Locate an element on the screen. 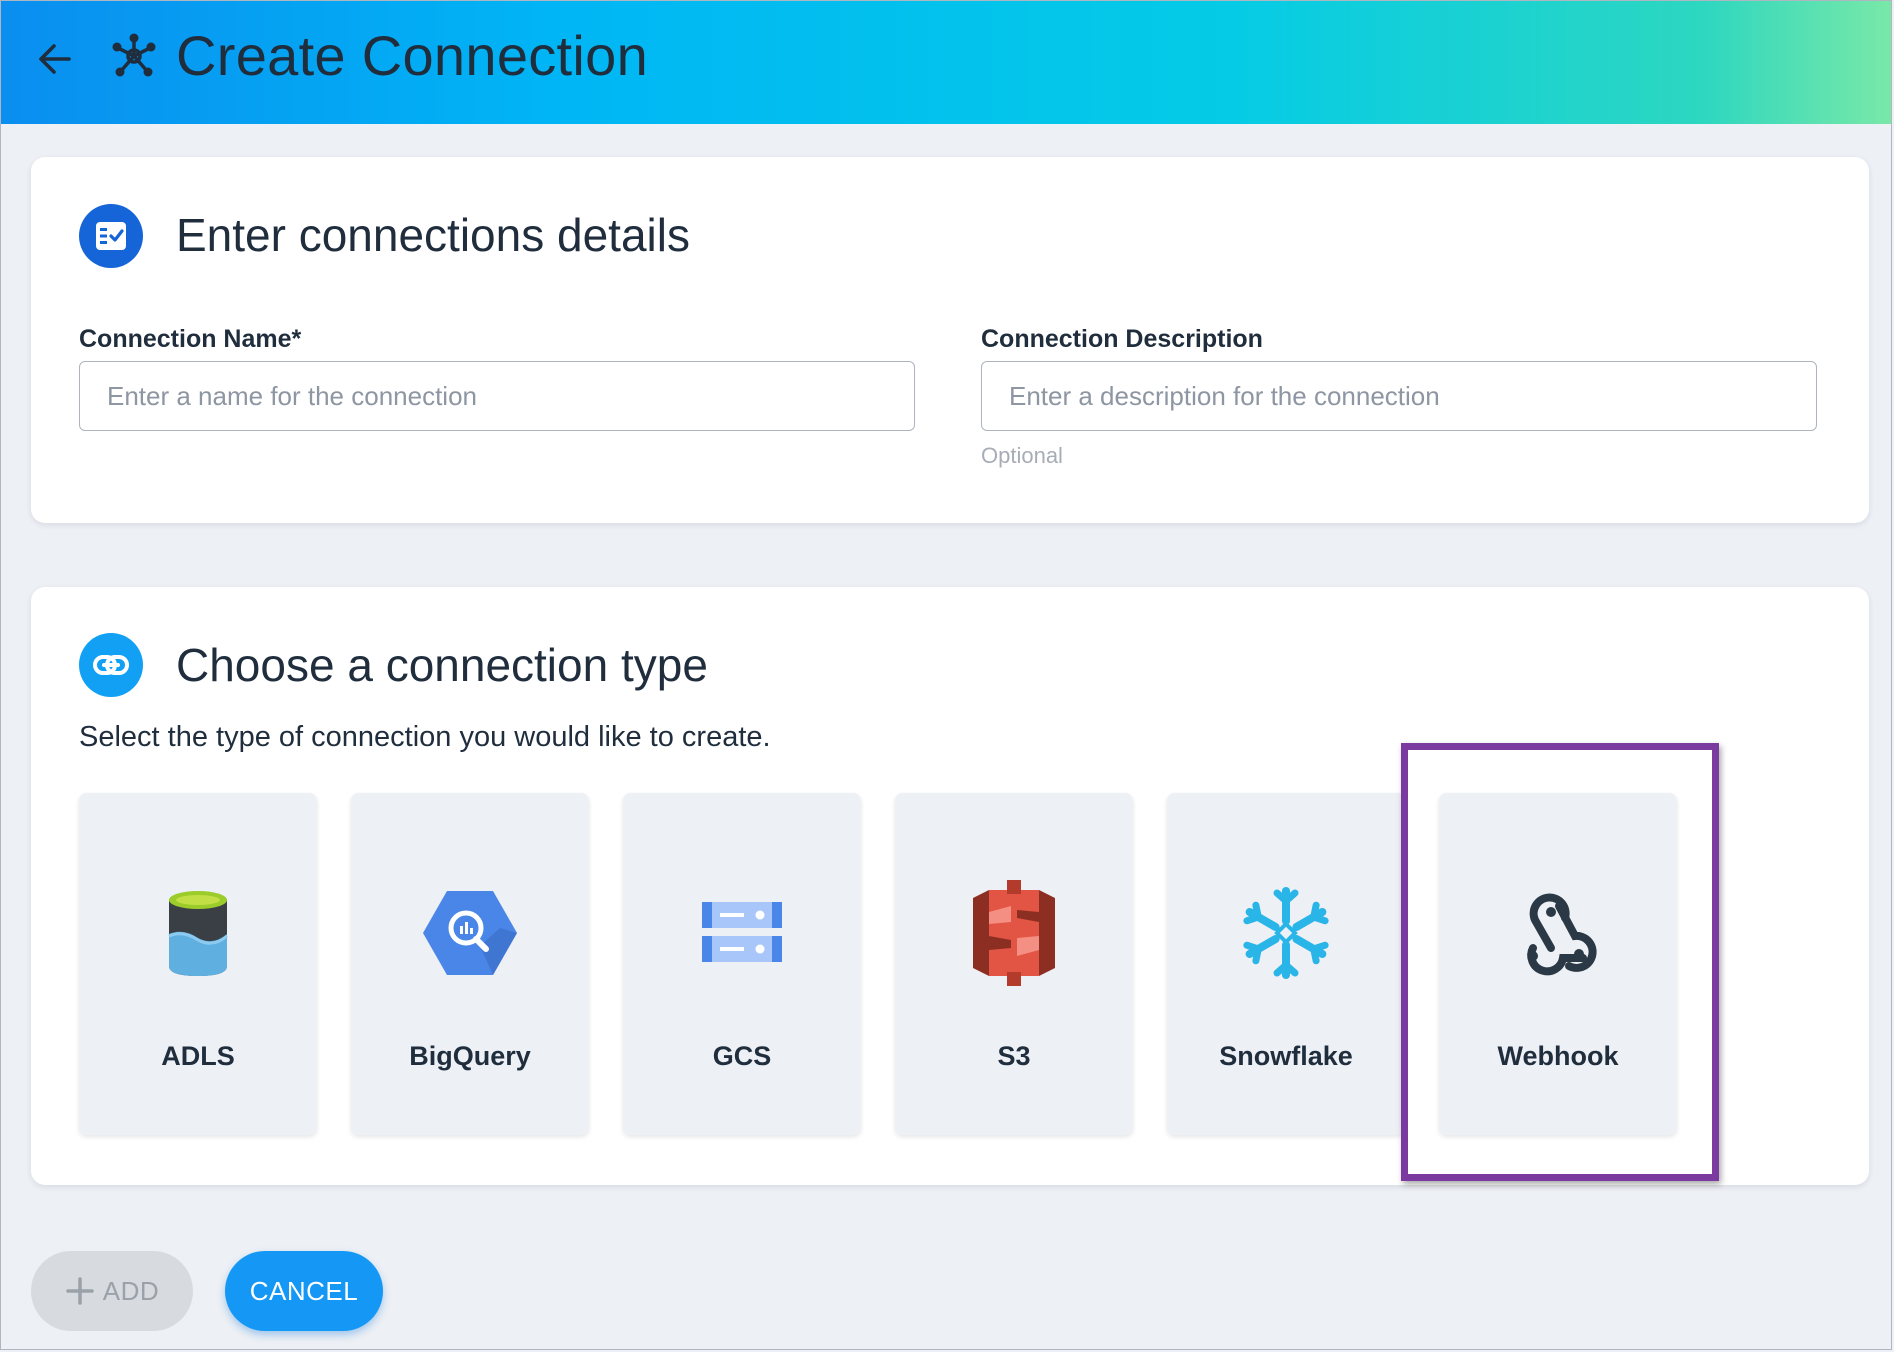 This screenshot has width=1894, height=1352. network-hub-icon is located at coordinates (134, 55).